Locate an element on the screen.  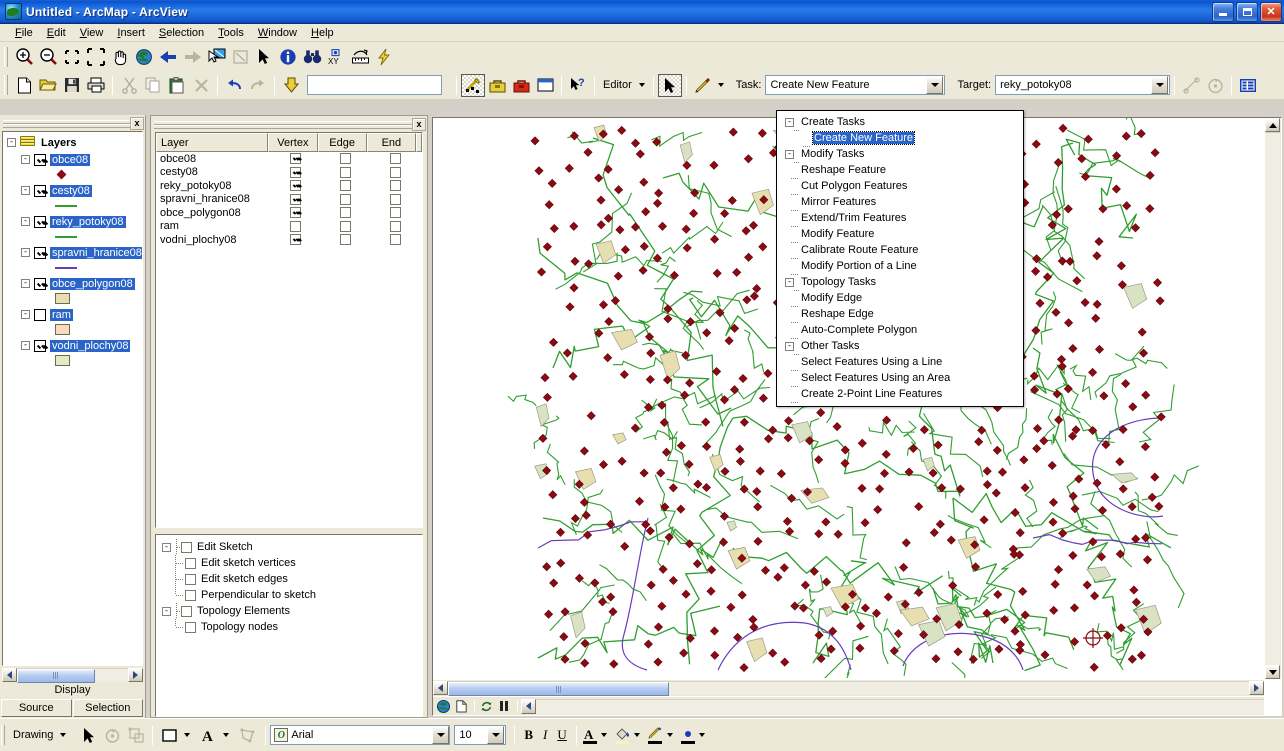
task-item-label: Modify Feature is located at coordinates (837, 234).